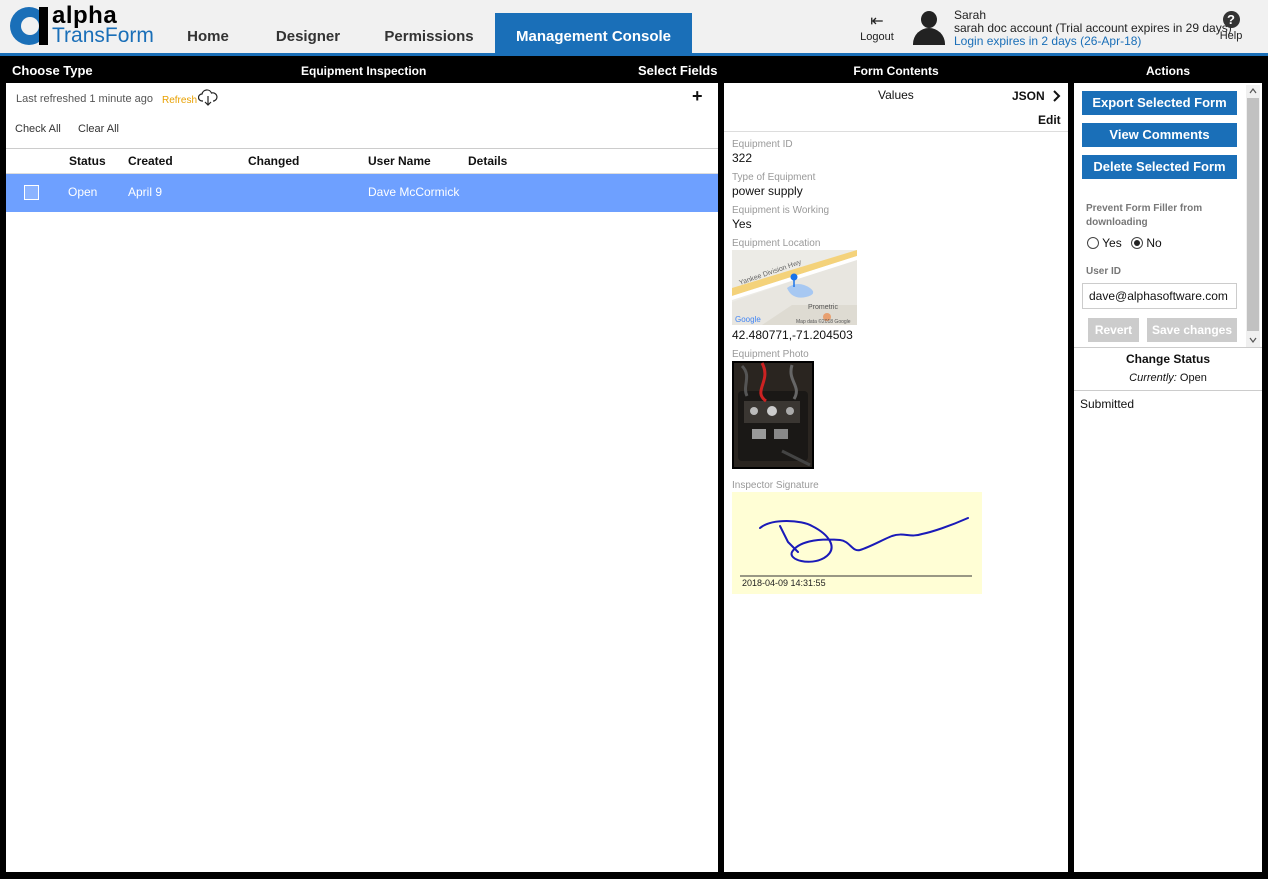 The image size is (1268, 879). Describe the element at coordinates (362, 161) in the screenshot. I see `table-header: Status Created Changed User Name Details` at that location.